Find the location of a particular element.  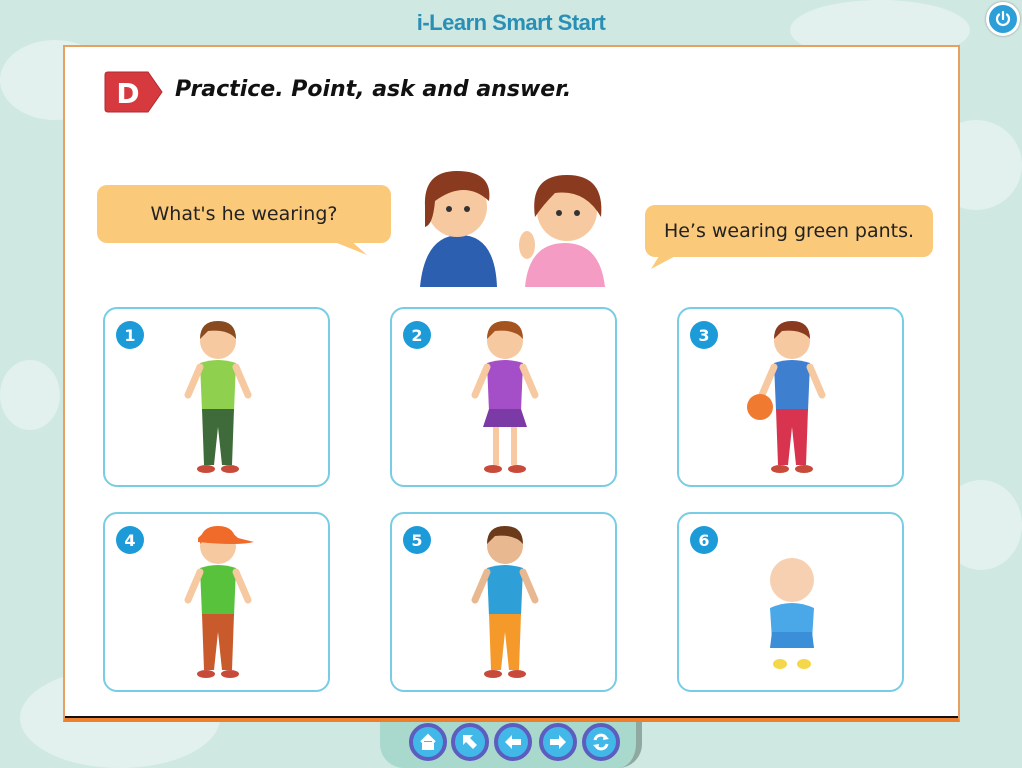

picture-card-6: 6 is located at coordinates (790, 602).